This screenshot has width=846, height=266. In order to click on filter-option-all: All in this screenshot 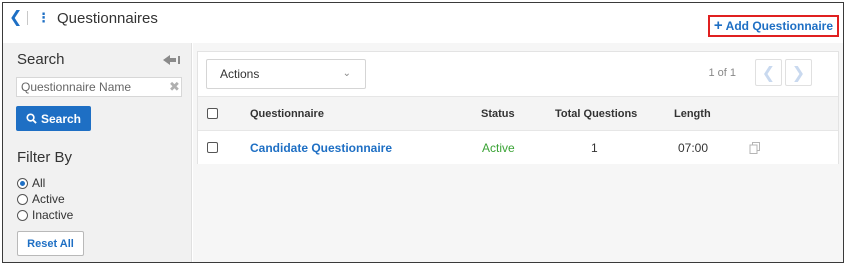, I will do `click(31, 183)`.